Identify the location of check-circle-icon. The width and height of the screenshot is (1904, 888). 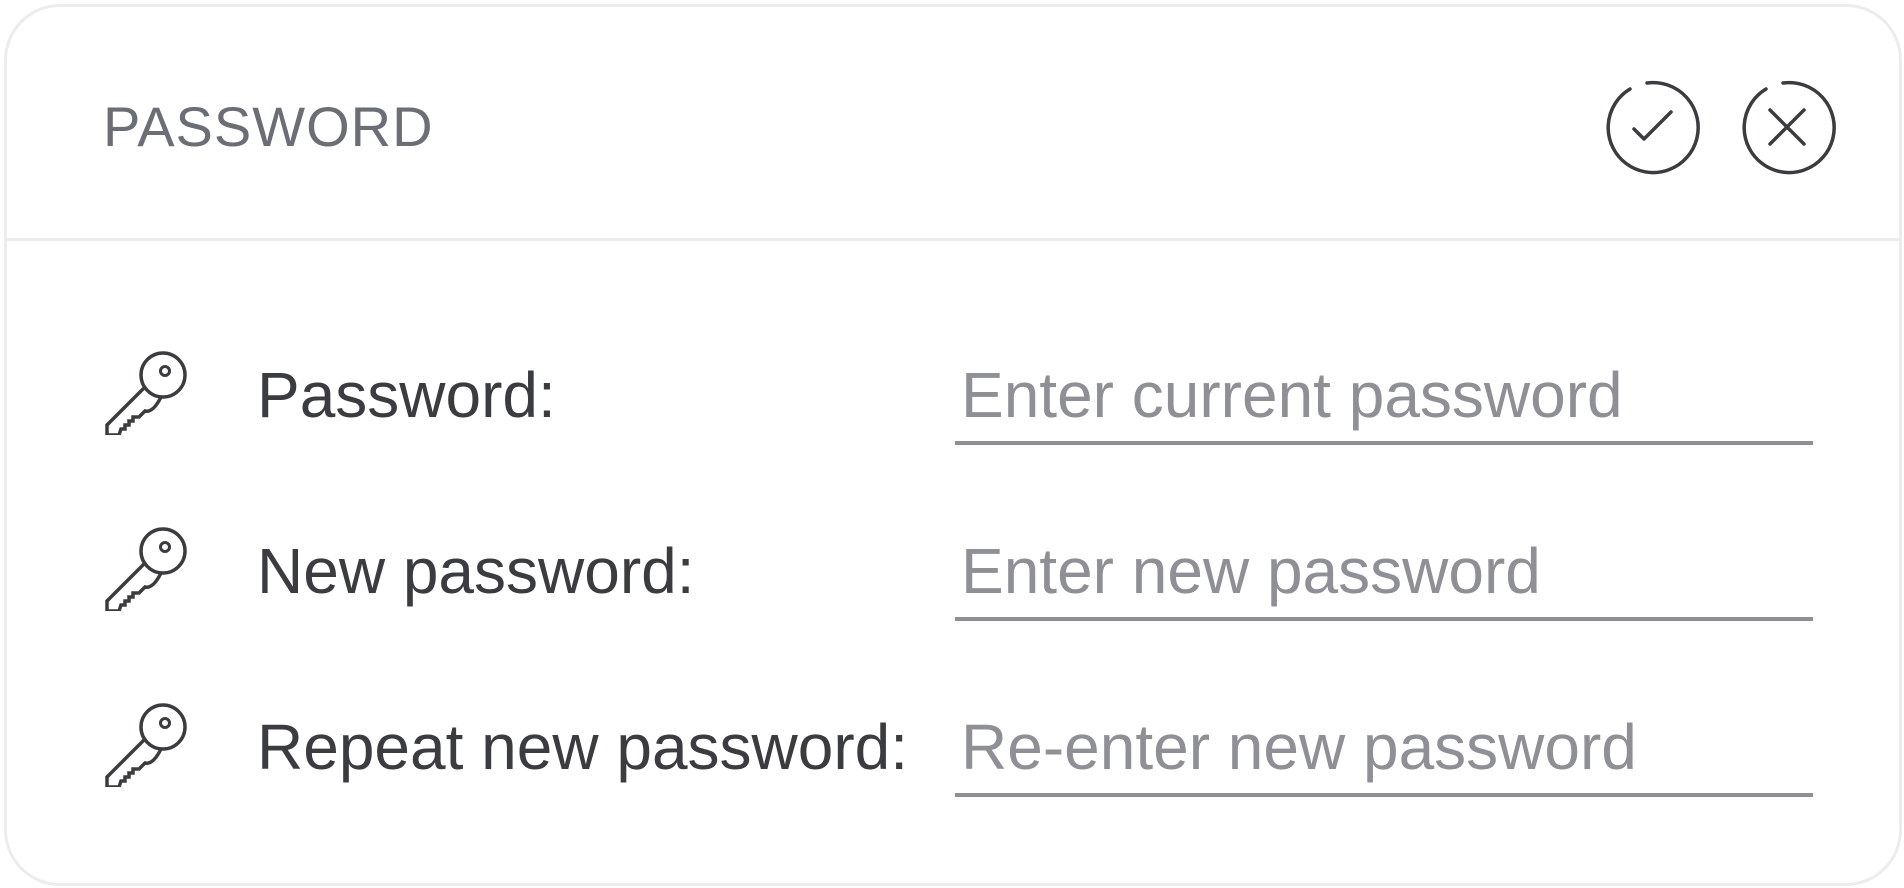
(1653, 127).